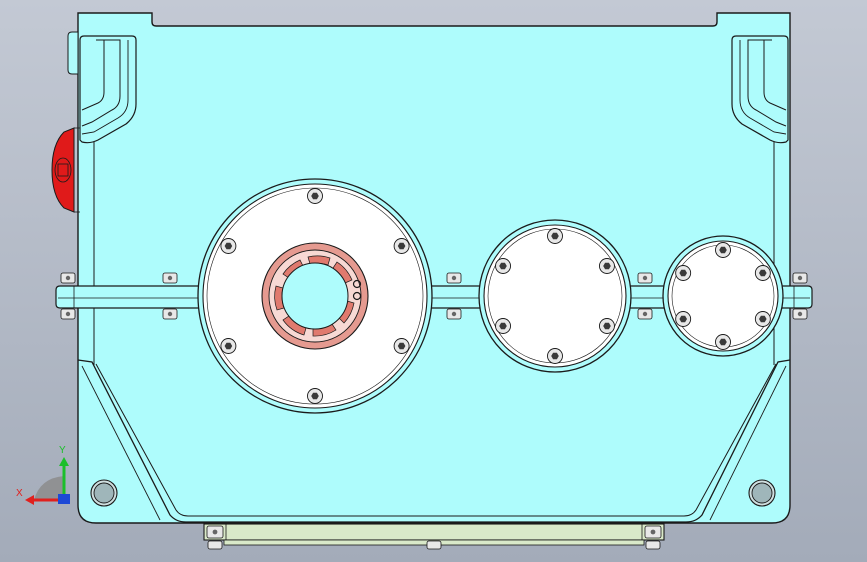  Describe the element at coordinates (73, 53) in the screenshot. I see `left-side-boss` at that location.